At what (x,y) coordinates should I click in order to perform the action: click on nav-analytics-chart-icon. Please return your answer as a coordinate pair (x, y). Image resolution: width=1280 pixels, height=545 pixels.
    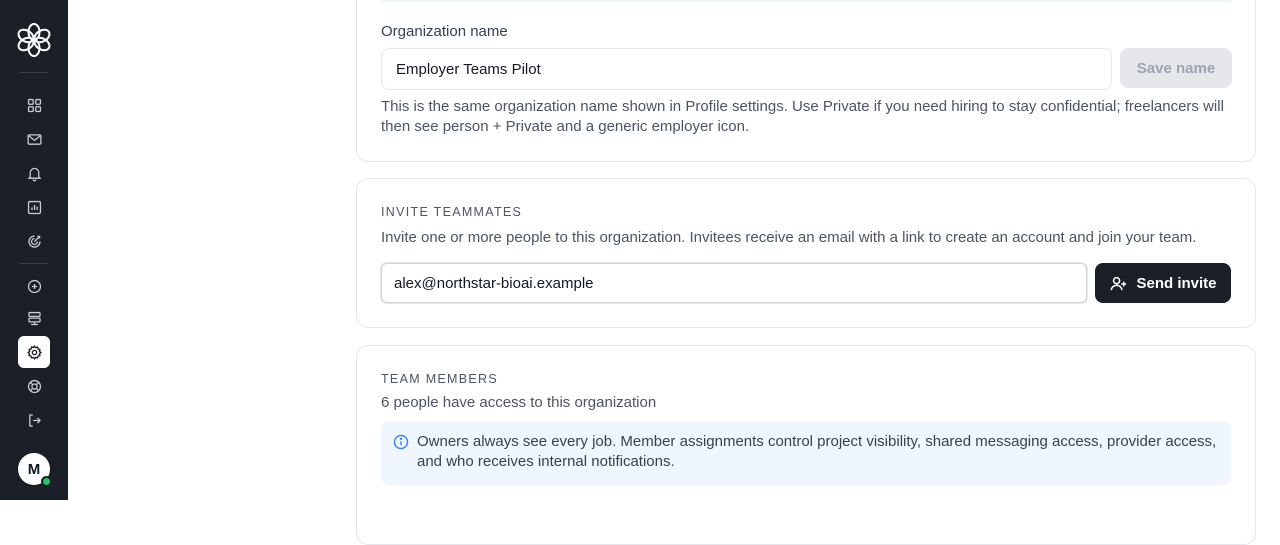
    Looking at the image, I should click on (34, 207).